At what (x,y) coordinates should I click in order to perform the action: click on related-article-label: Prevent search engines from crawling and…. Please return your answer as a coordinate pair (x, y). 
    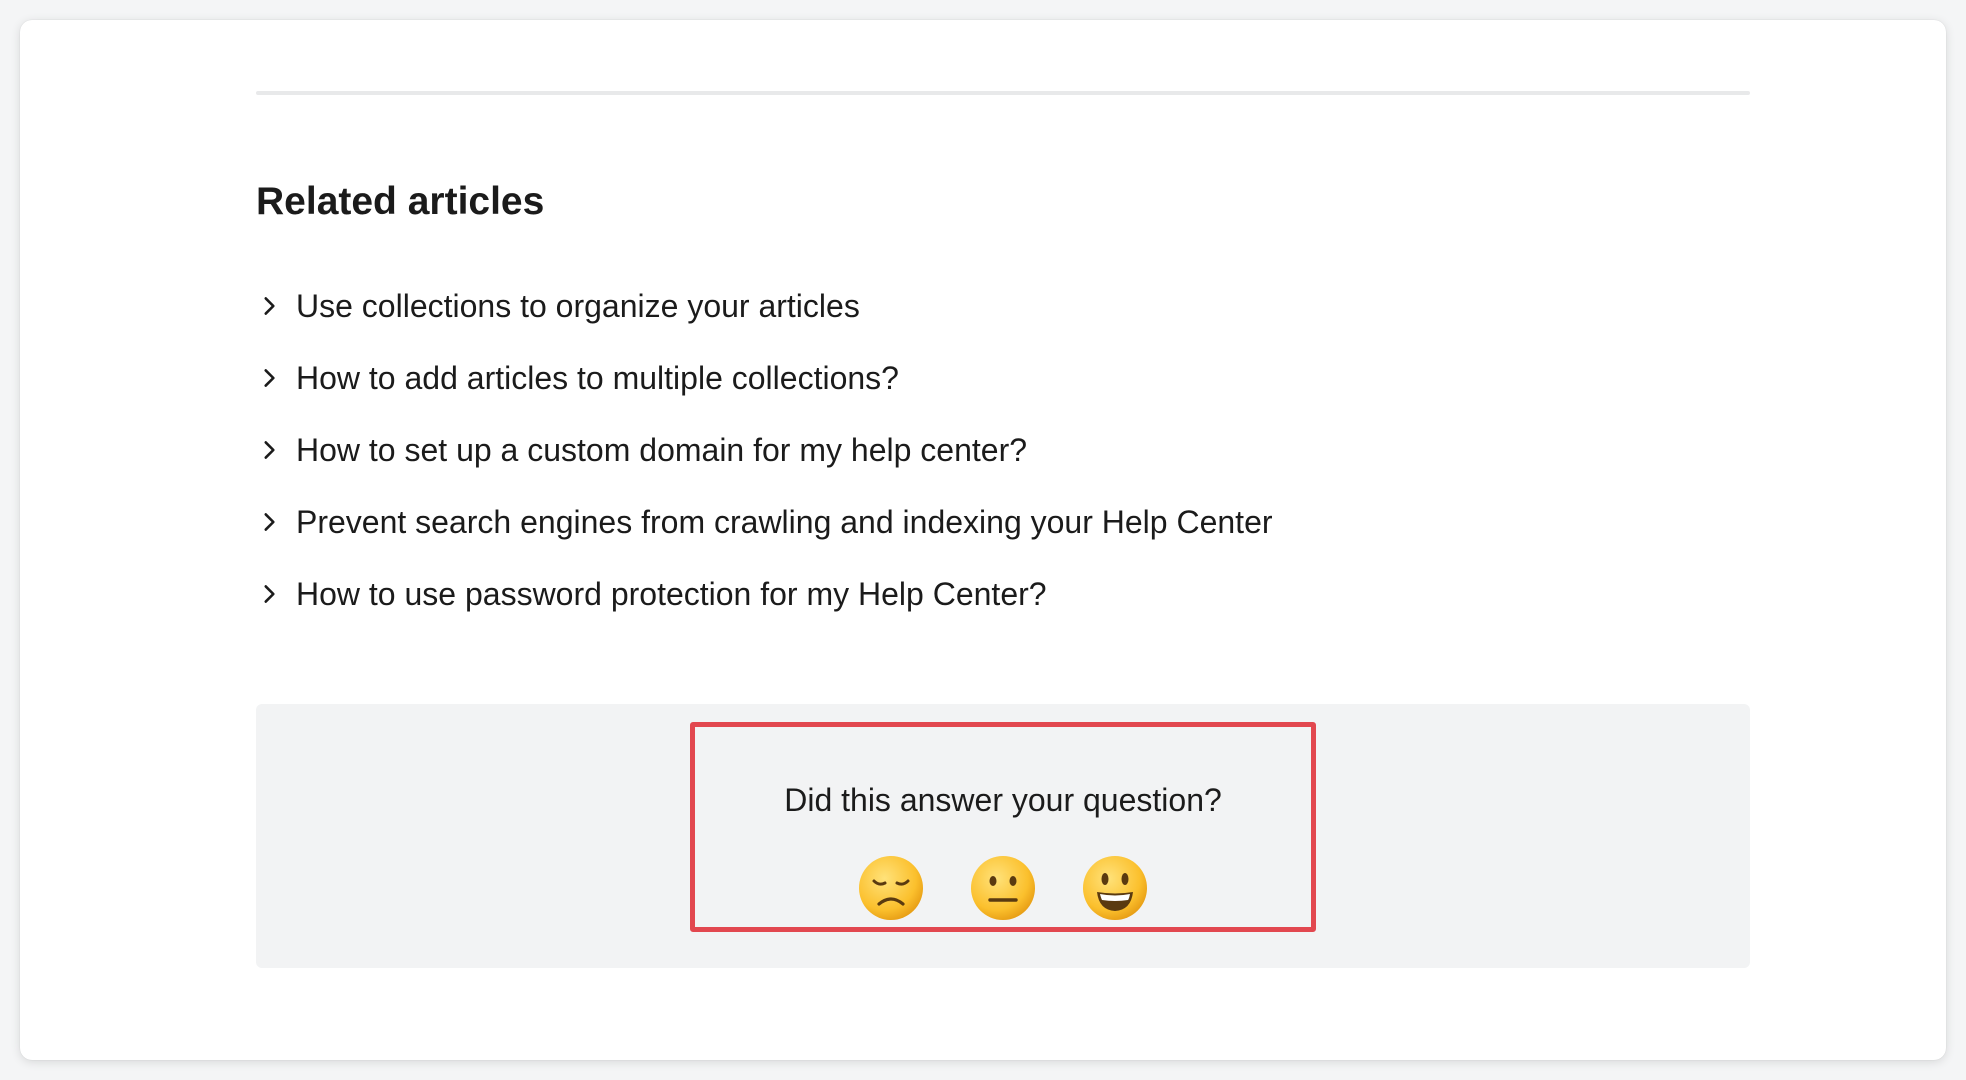
    Looking at the image, I should click on (784, 522).